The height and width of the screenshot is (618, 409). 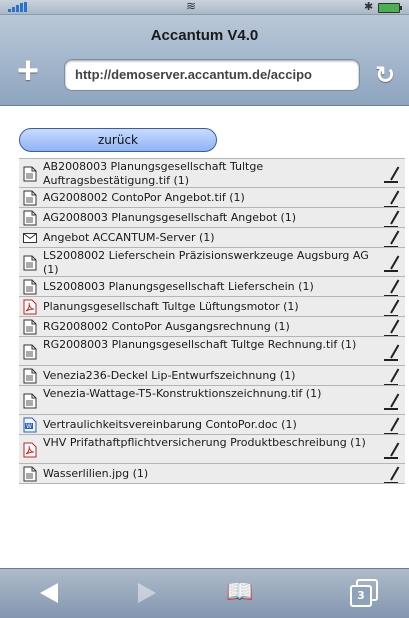 I want to click on address-bar: http://demoserver.accantum.de/accipo, so click(x=212, y=75).